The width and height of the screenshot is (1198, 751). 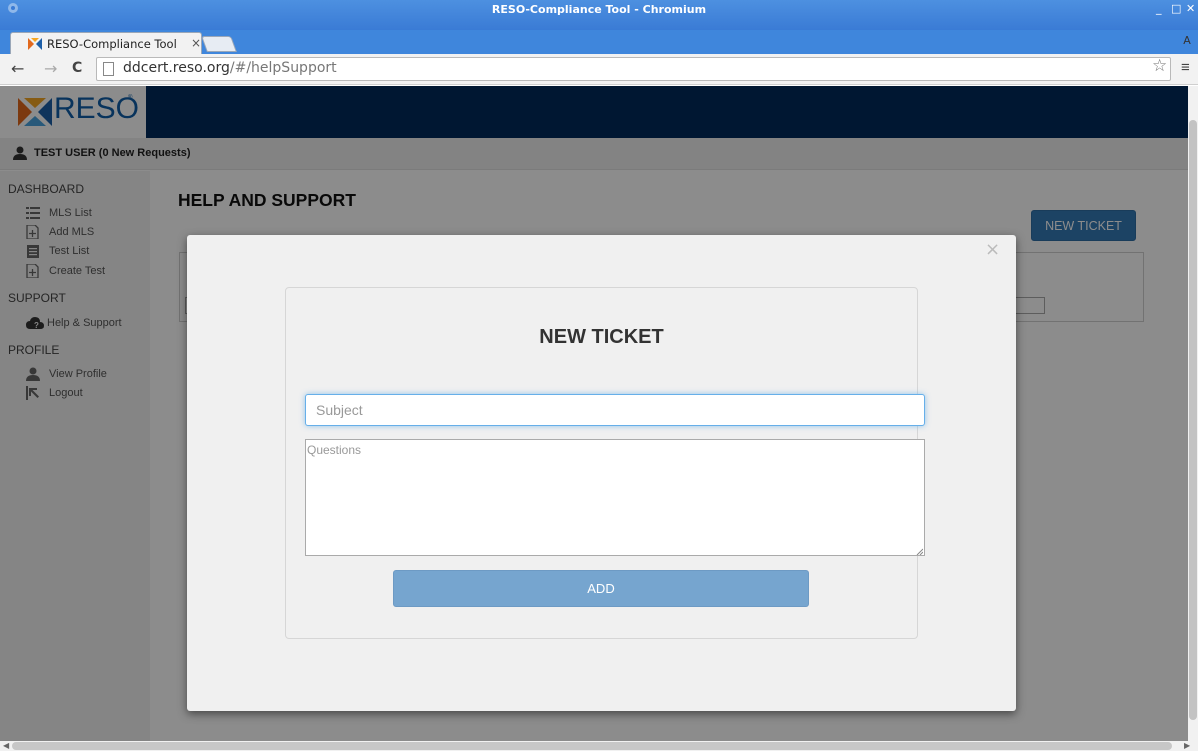 I want to click on browser-menu-icon: ≡, so click(x=1185, y=67).